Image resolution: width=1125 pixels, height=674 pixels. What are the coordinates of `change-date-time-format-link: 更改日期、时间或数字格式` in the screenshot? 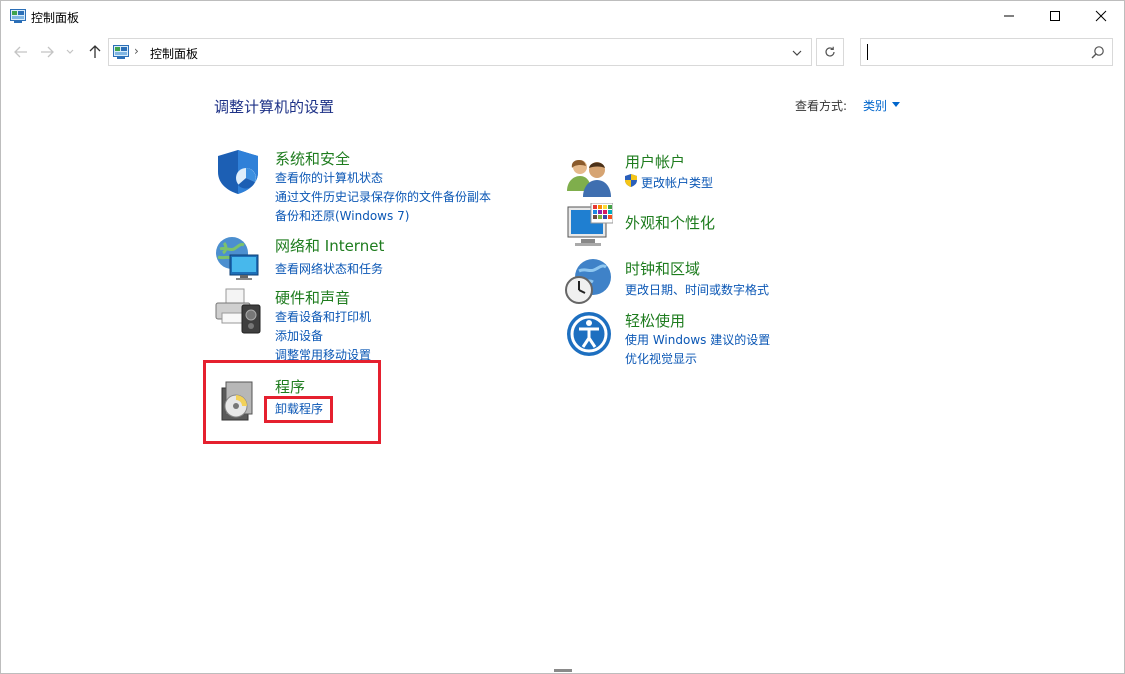 It's located at (697, 289).